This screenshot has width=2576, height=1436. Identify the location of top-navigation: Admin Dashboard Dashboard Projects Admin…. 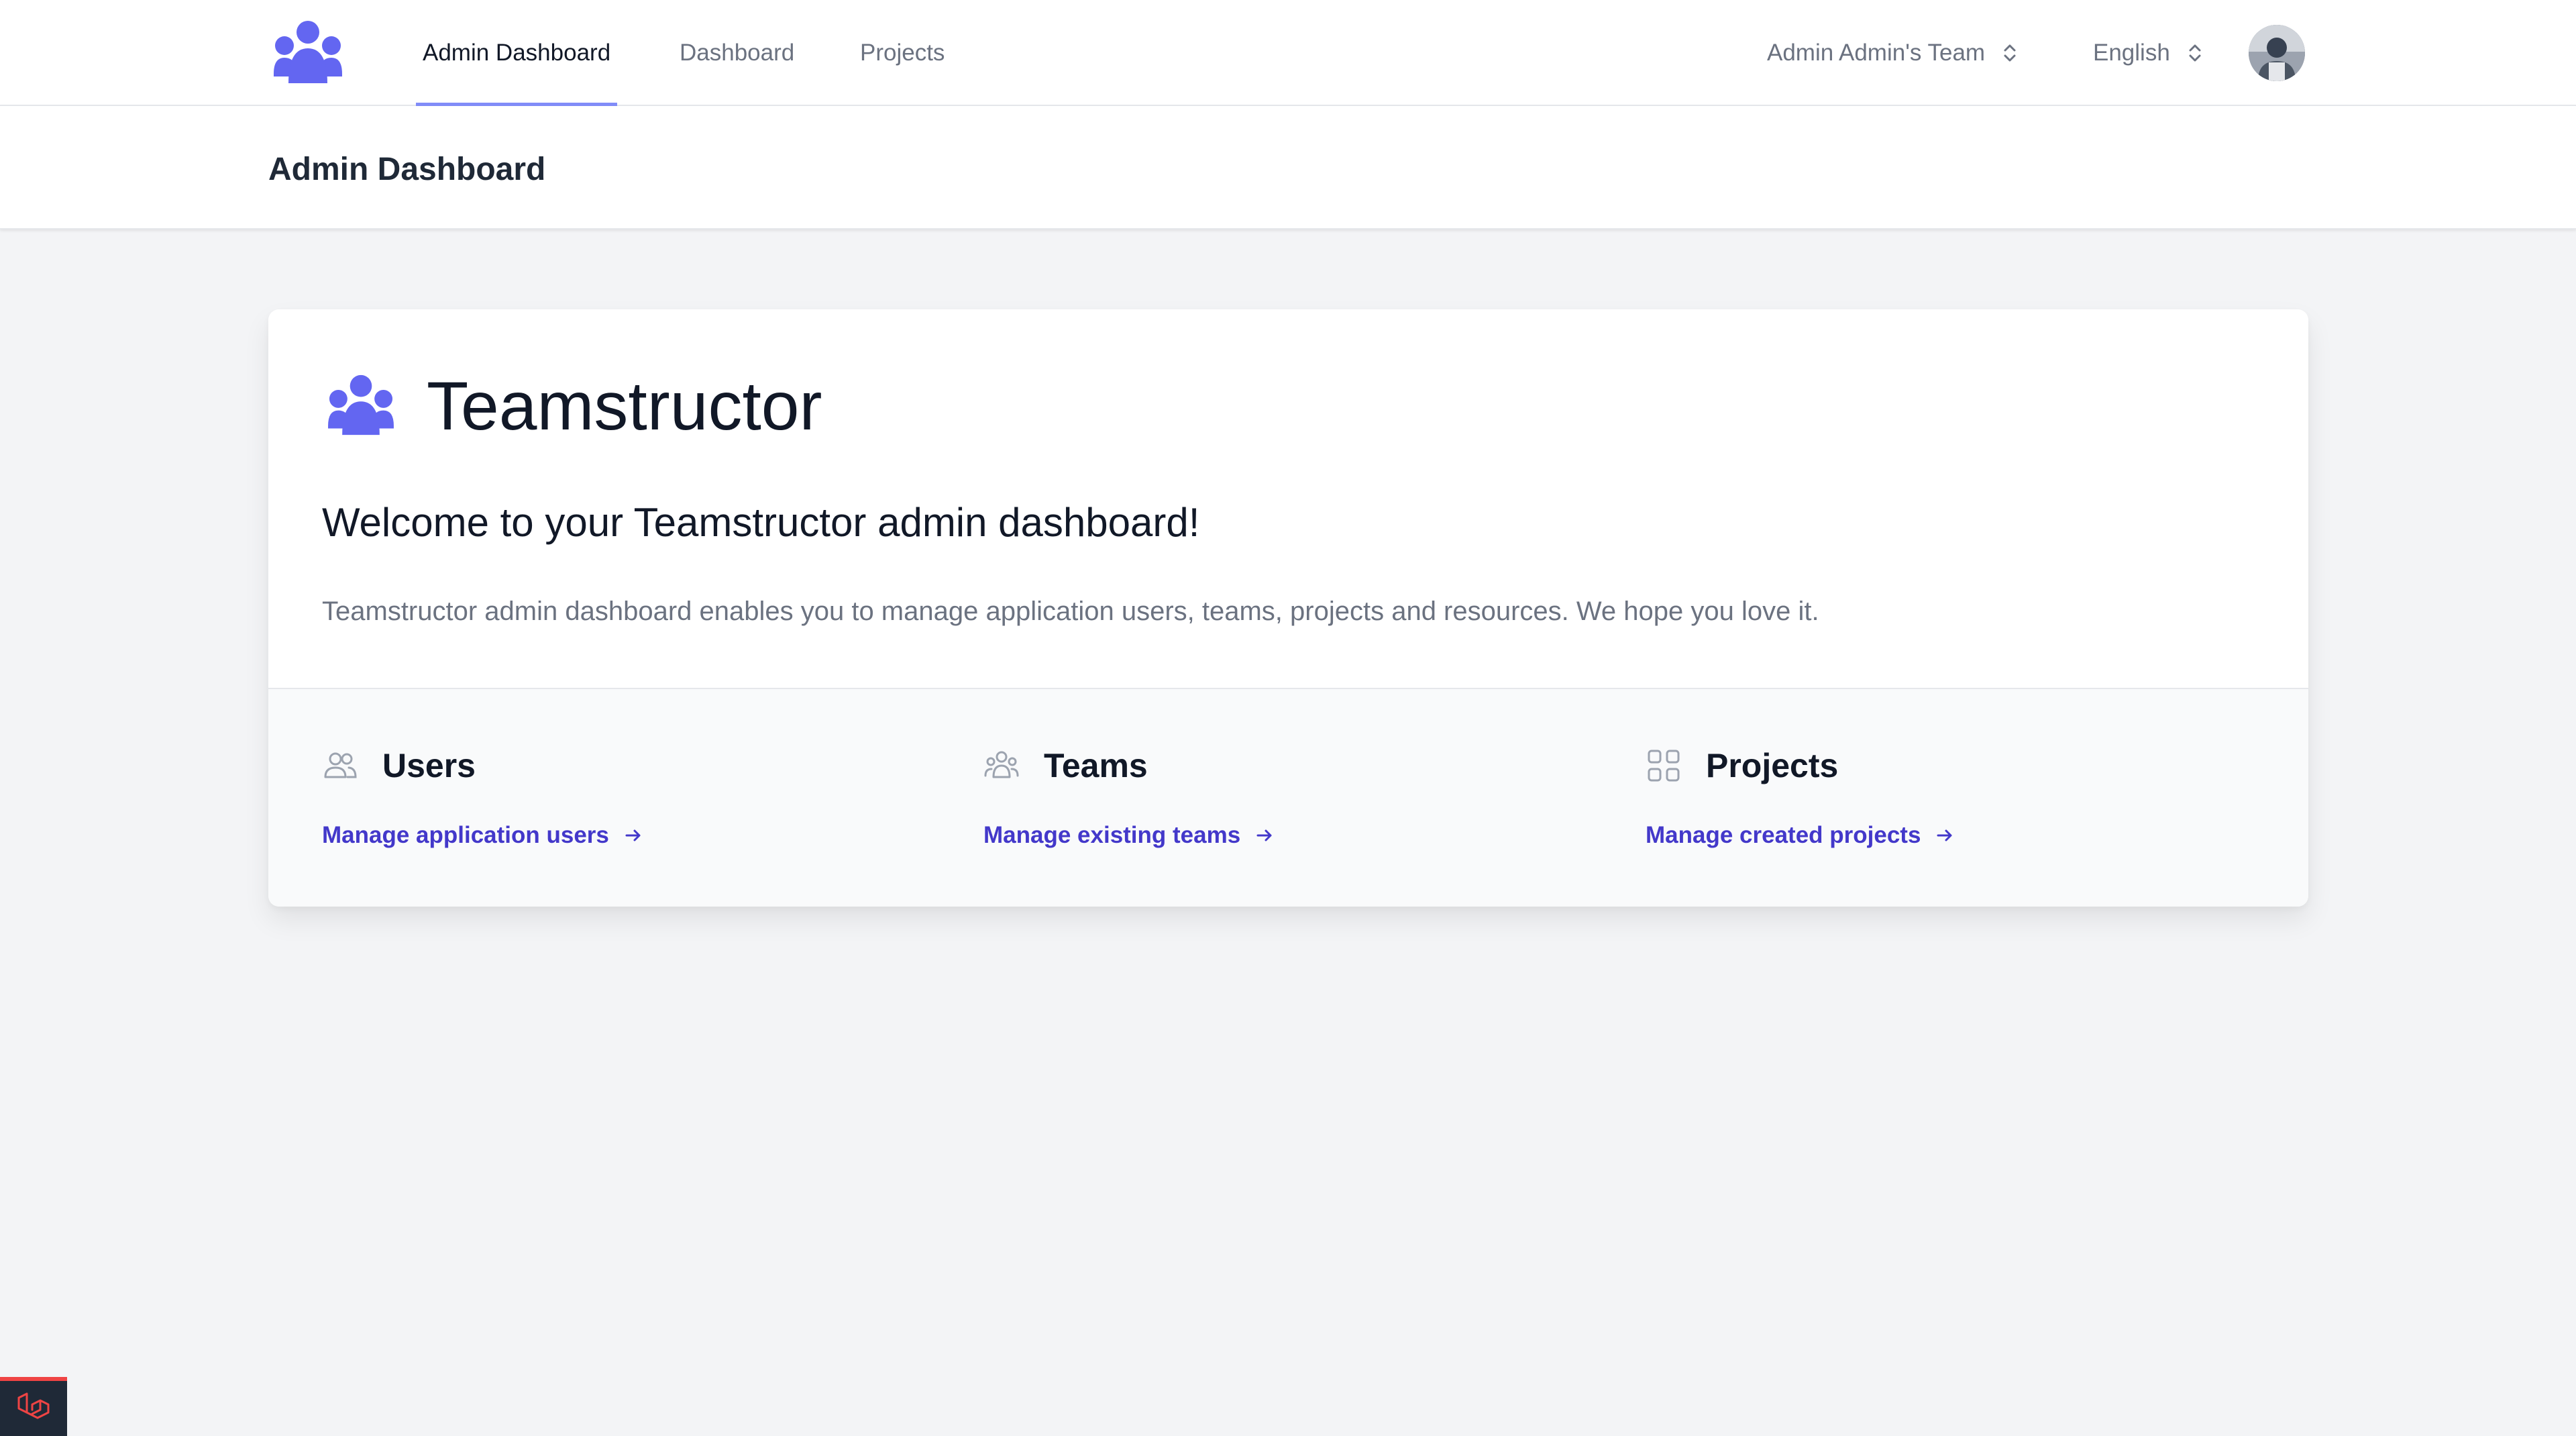
(1288, 53).